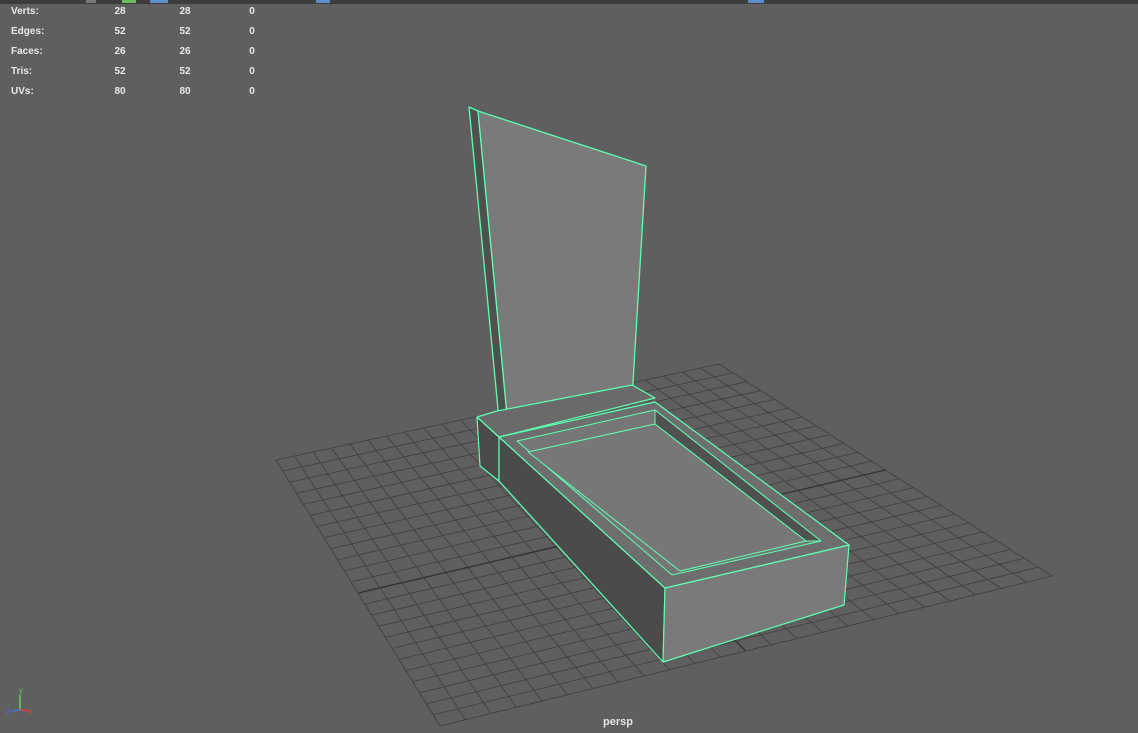 The image size is (1138, 733). What do you see at coordinates (22, 91) in the screenshot?
I see `hud-label: UVs:` at bounding box center [22, 91].